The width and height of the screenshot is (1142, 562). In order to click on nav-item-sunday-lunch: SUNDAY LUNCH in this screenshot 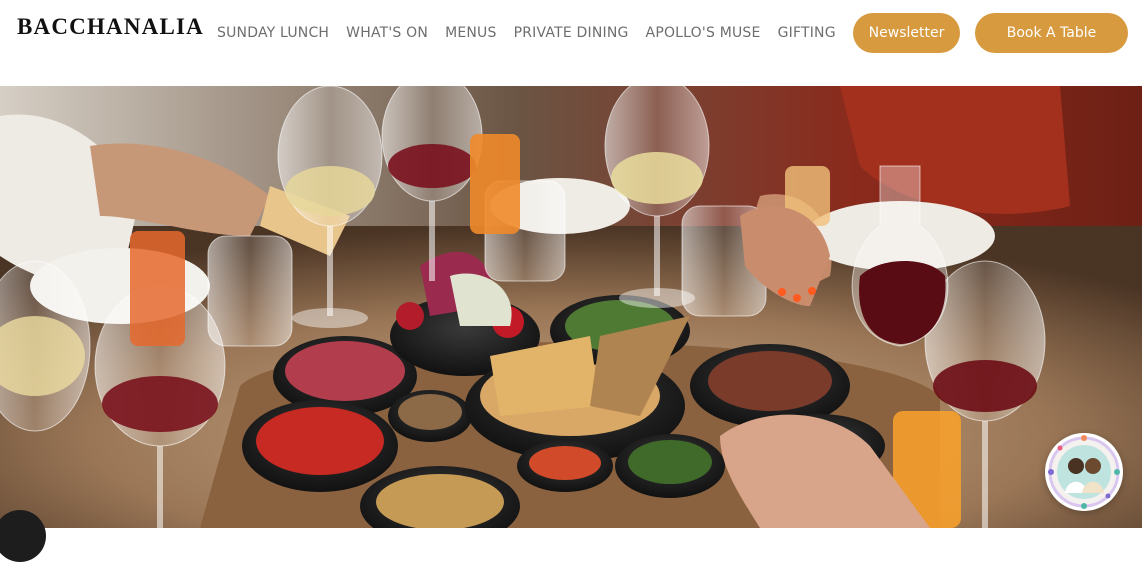, I will do `click(273, 33)`.